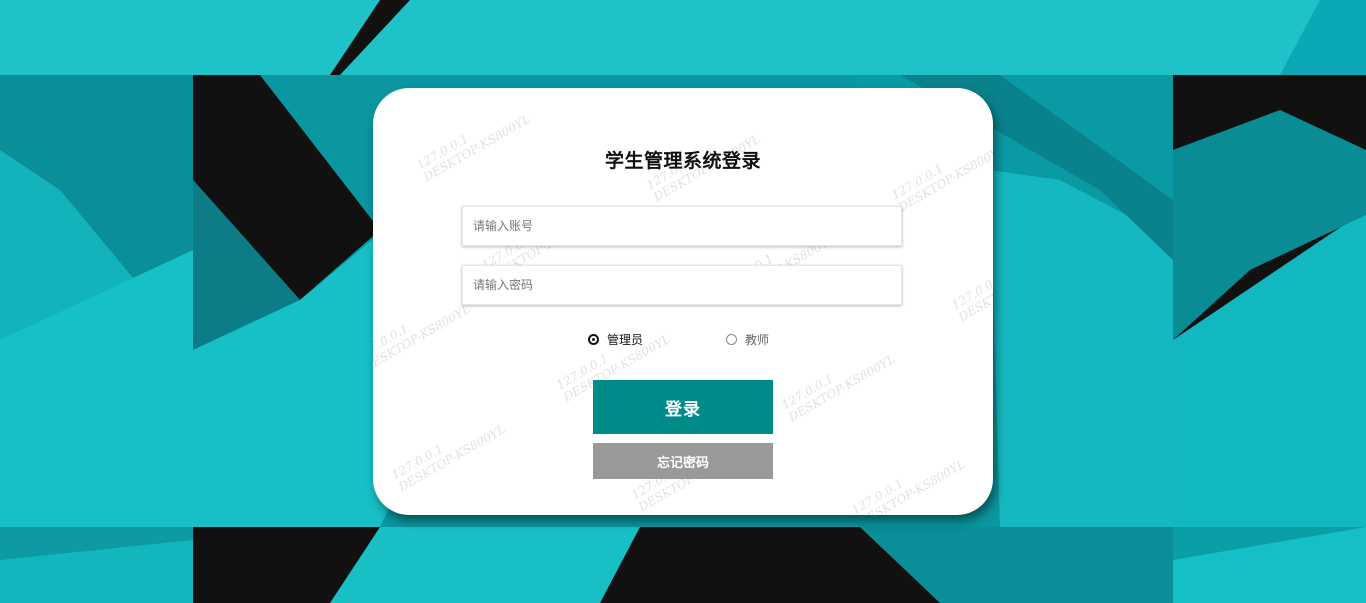 This screenshot has height=603, width=1366. What do you see at coordinates (682, 161) in the screenshot?
I see `page-title: 学生管理系统登录` at bounding box center [682, 161].